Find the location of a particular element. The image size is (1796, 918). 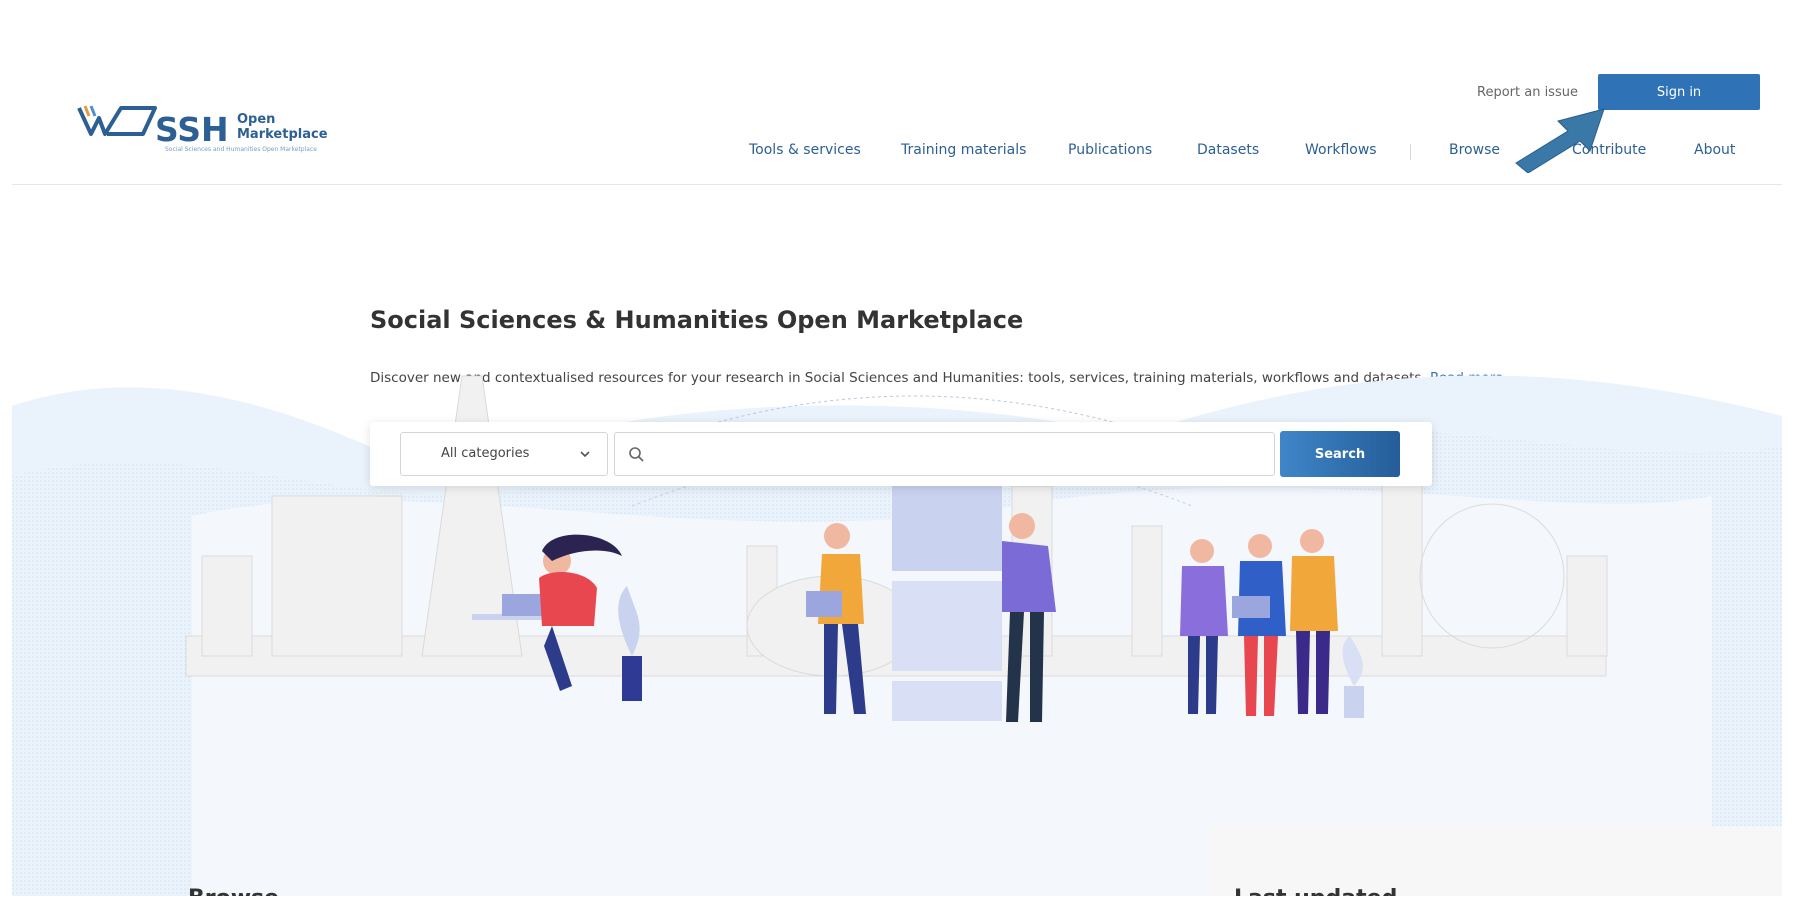

logo-subtitle-marketplace: Marketplace is located at coordinates (282, 134).